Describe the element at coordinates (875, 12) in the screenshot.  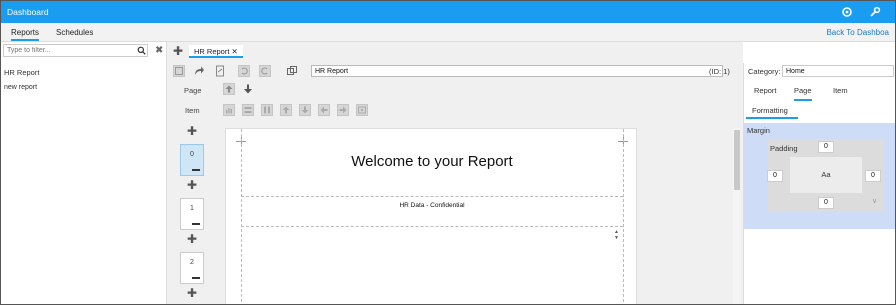
I see `wrench-icon` at that location.